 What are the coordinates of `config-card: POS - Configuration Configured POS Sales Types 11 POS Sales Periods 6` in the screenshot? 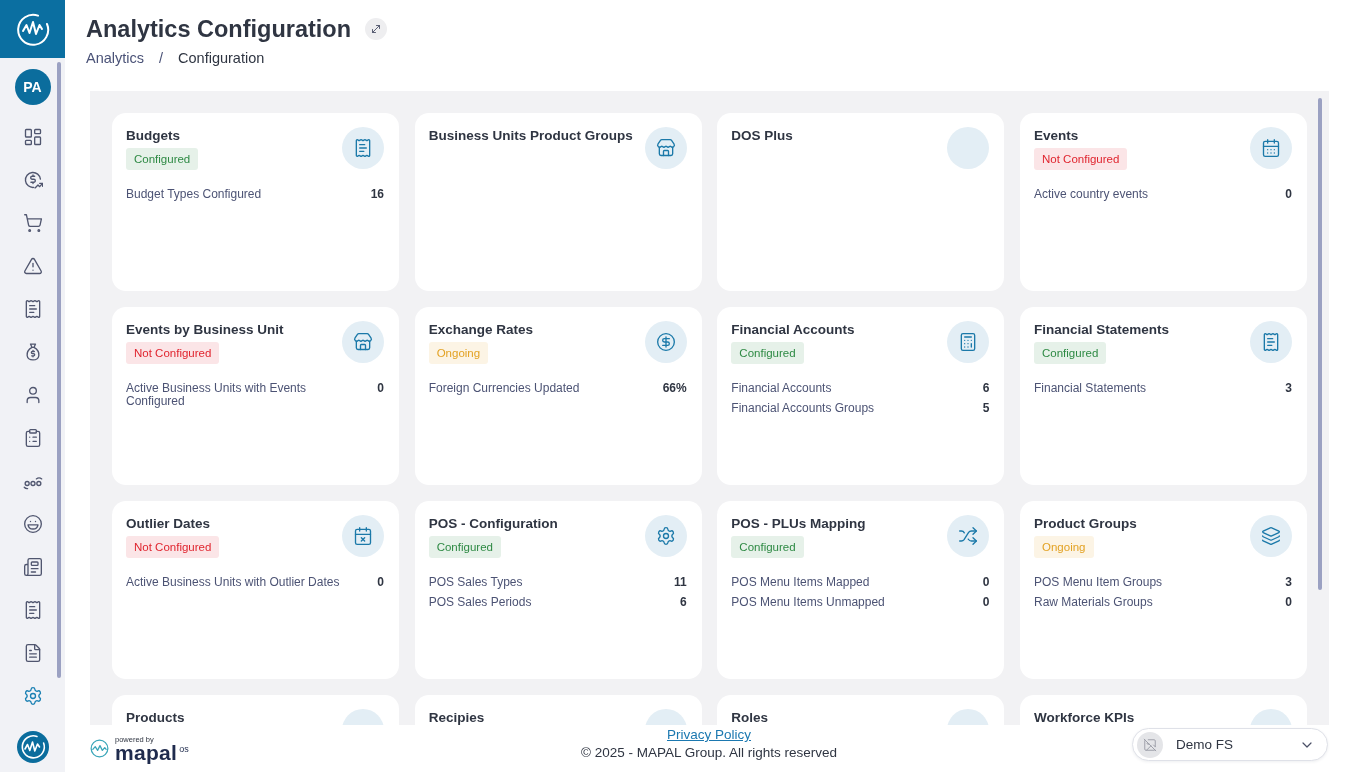 It's located at (558, 590).